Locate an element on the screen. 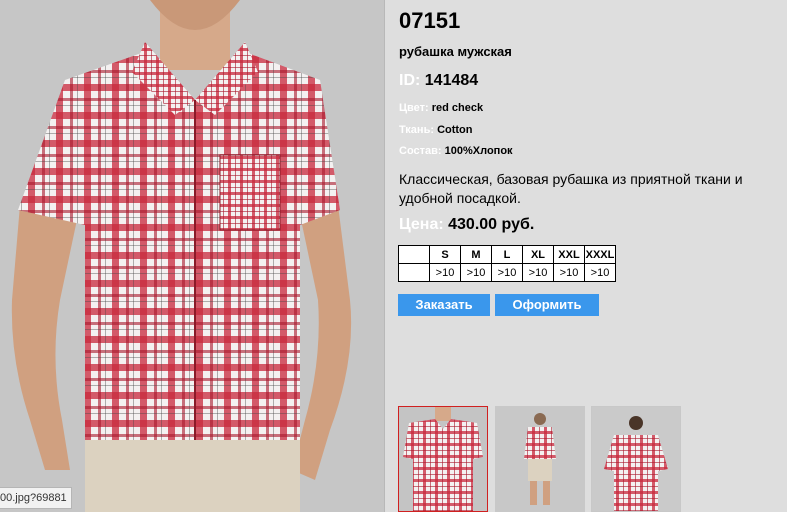 This screenshot has width=787, height=512. stock-xxl: >10 is located at coordinates (569, 272).